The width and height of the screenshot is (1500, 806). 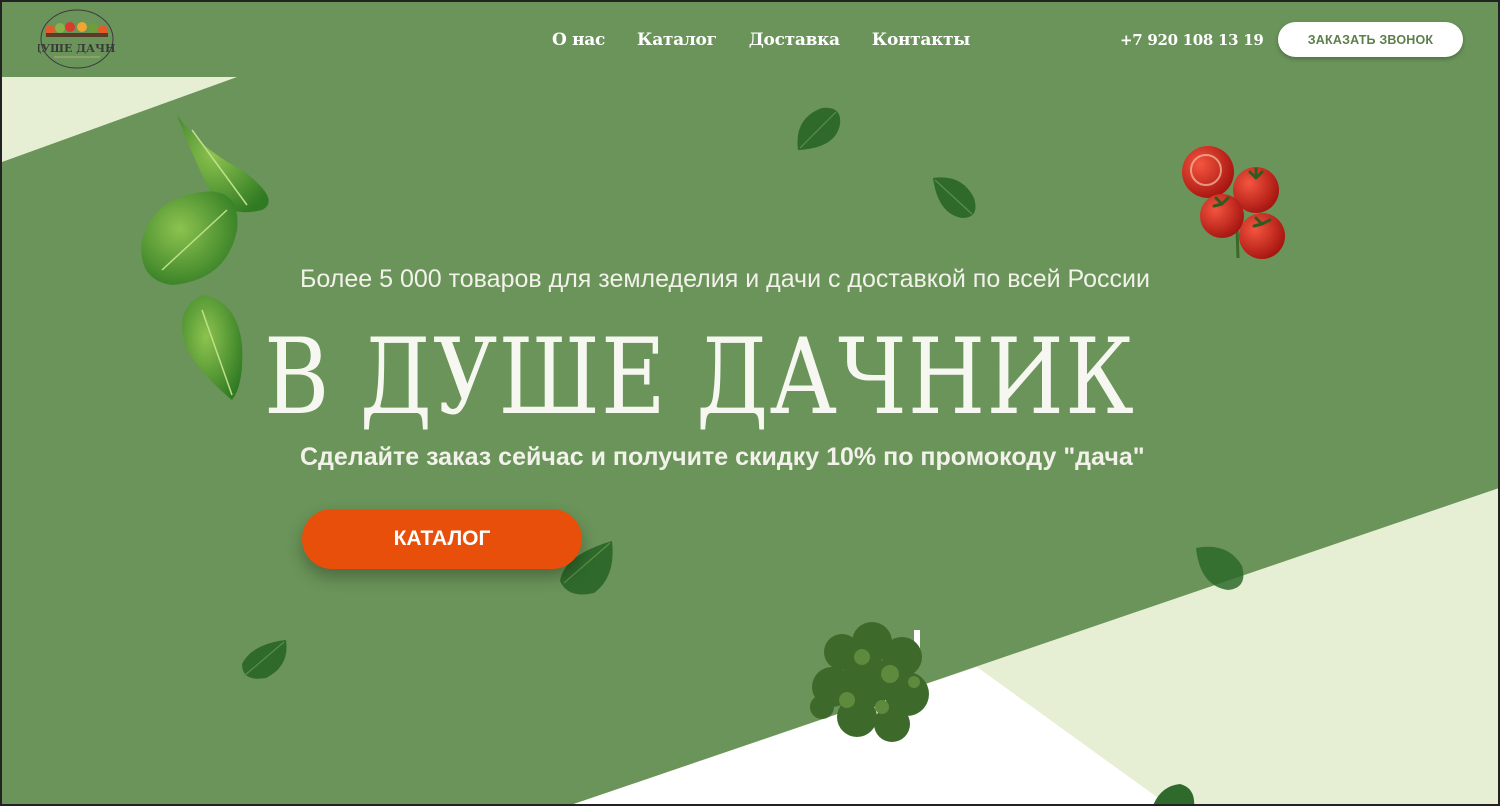 What do you see at coordinates (578, 40) in the screenshot?
I see `nav-link-about: О нас` at bounding box center [578, 40].